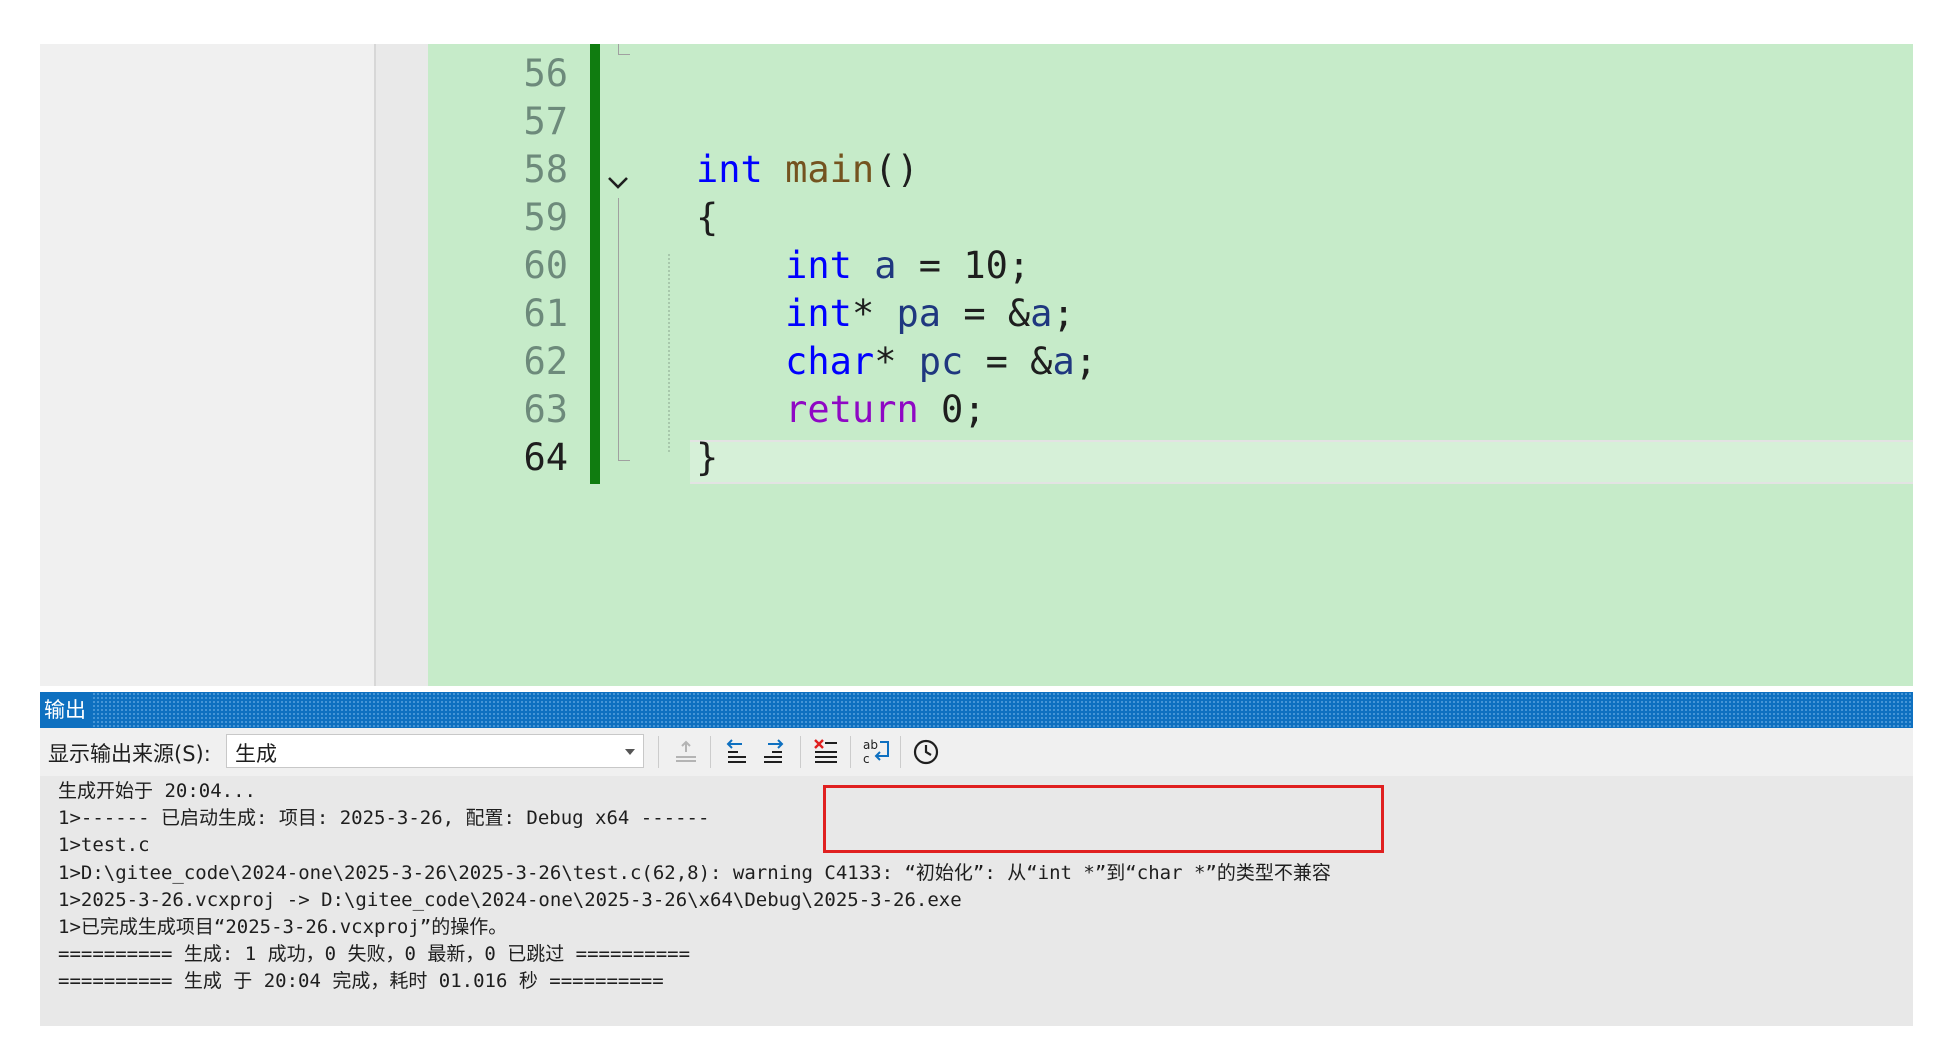 This screenshot has width=1938, height=1060. I want to click on code-token: (), so click(896, 169).